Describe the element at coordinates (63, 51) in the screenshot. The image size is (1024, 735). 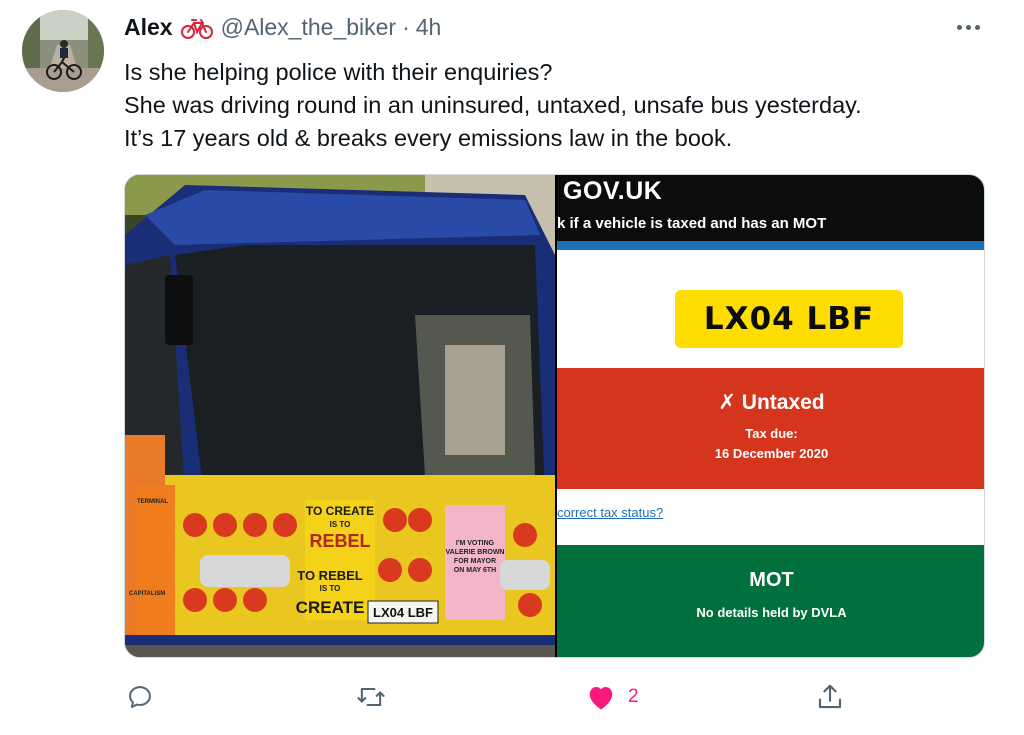
I see `avatar` at that location.